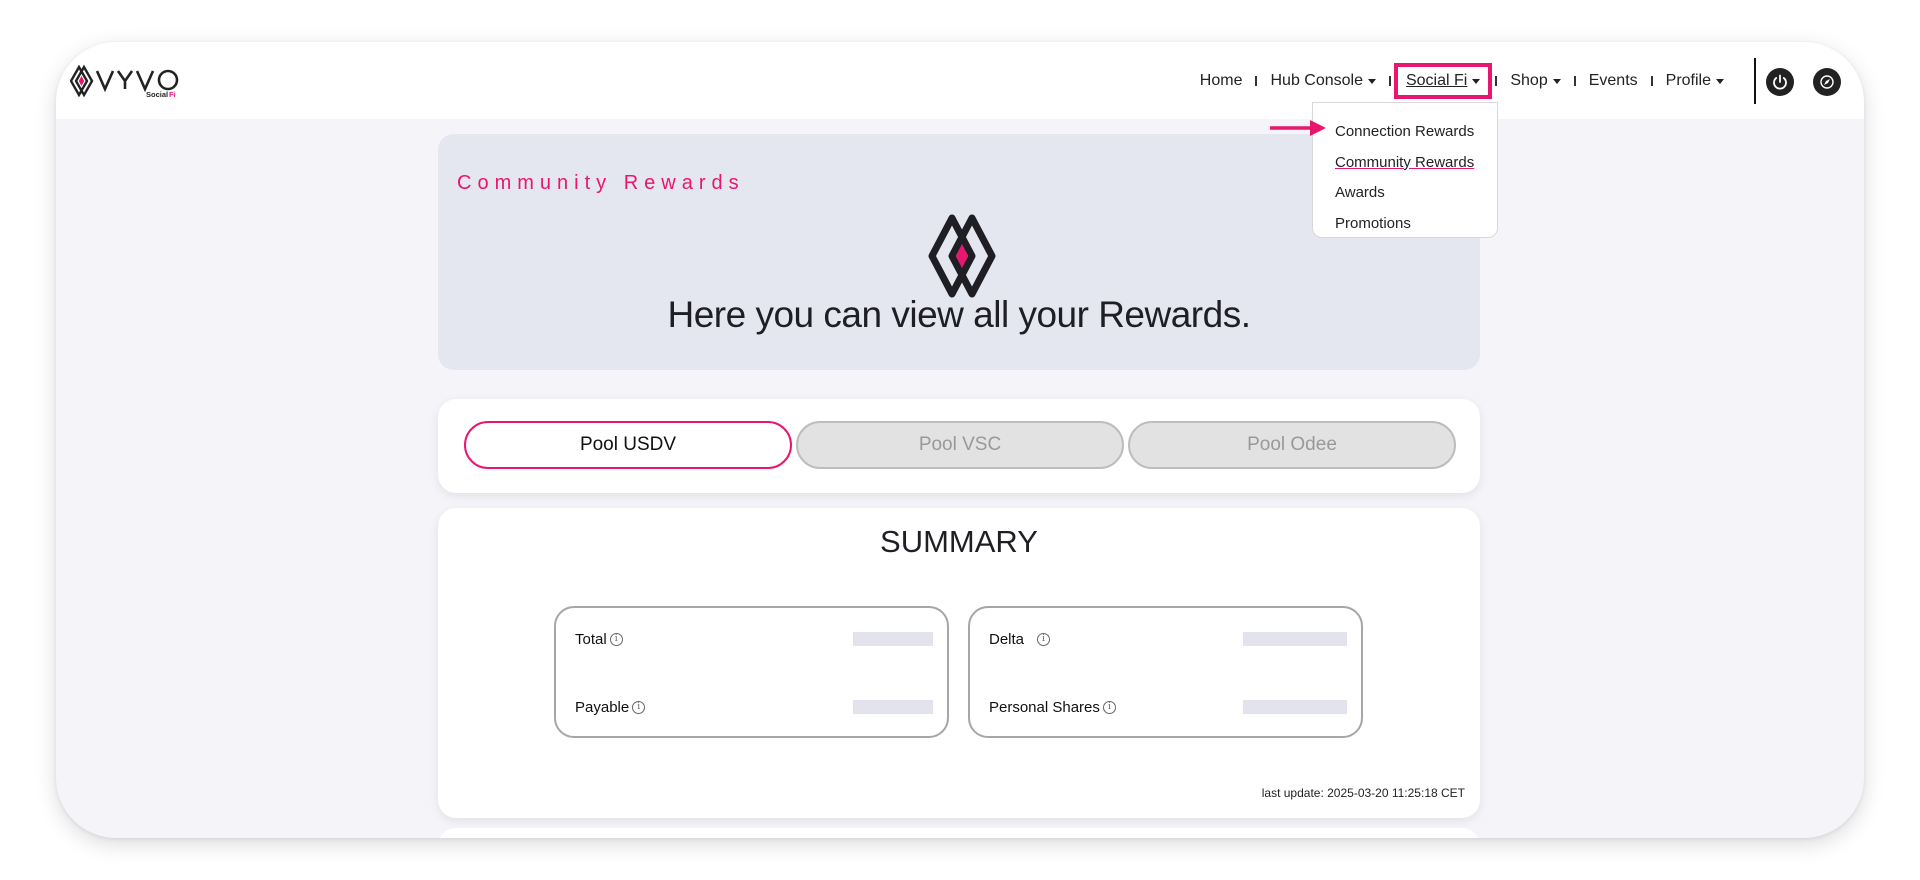 The height and width of the screenshot is (880, 1920). Describe the element at coordinates (959, 541) in the screenshot. I see `summary-title: SUMMARY` at that location.